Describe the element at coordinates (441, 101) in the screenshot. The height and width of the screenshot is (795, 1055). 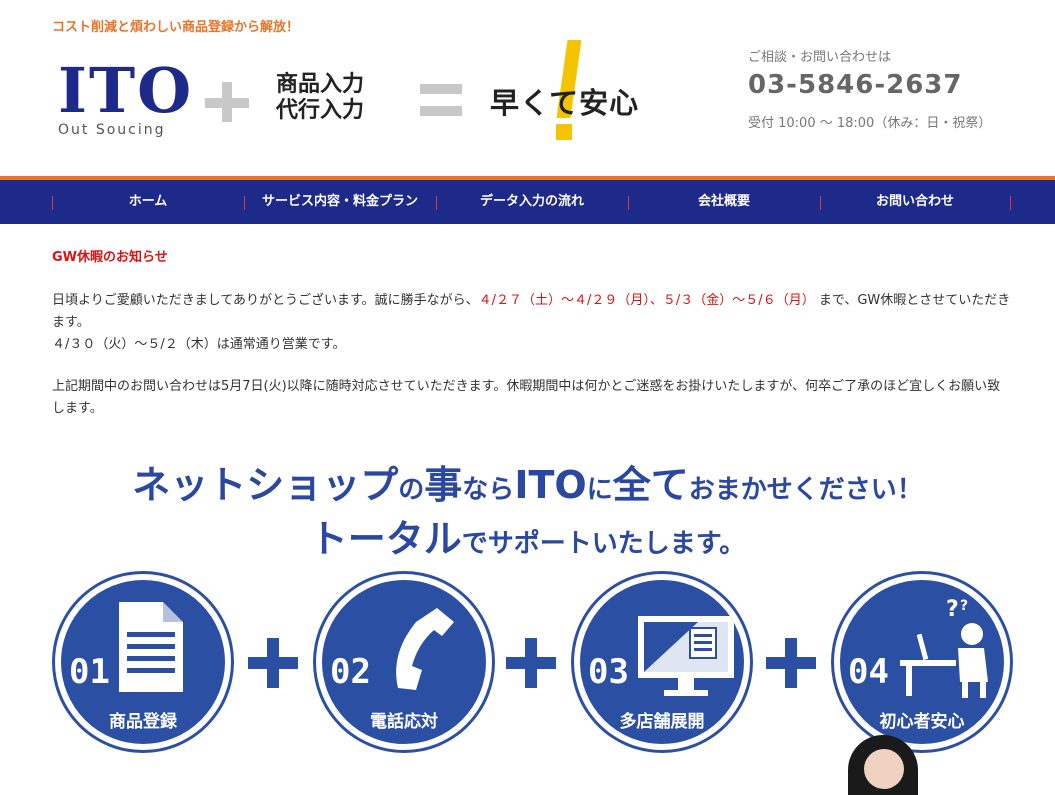
I see `equals-icon` at that location.